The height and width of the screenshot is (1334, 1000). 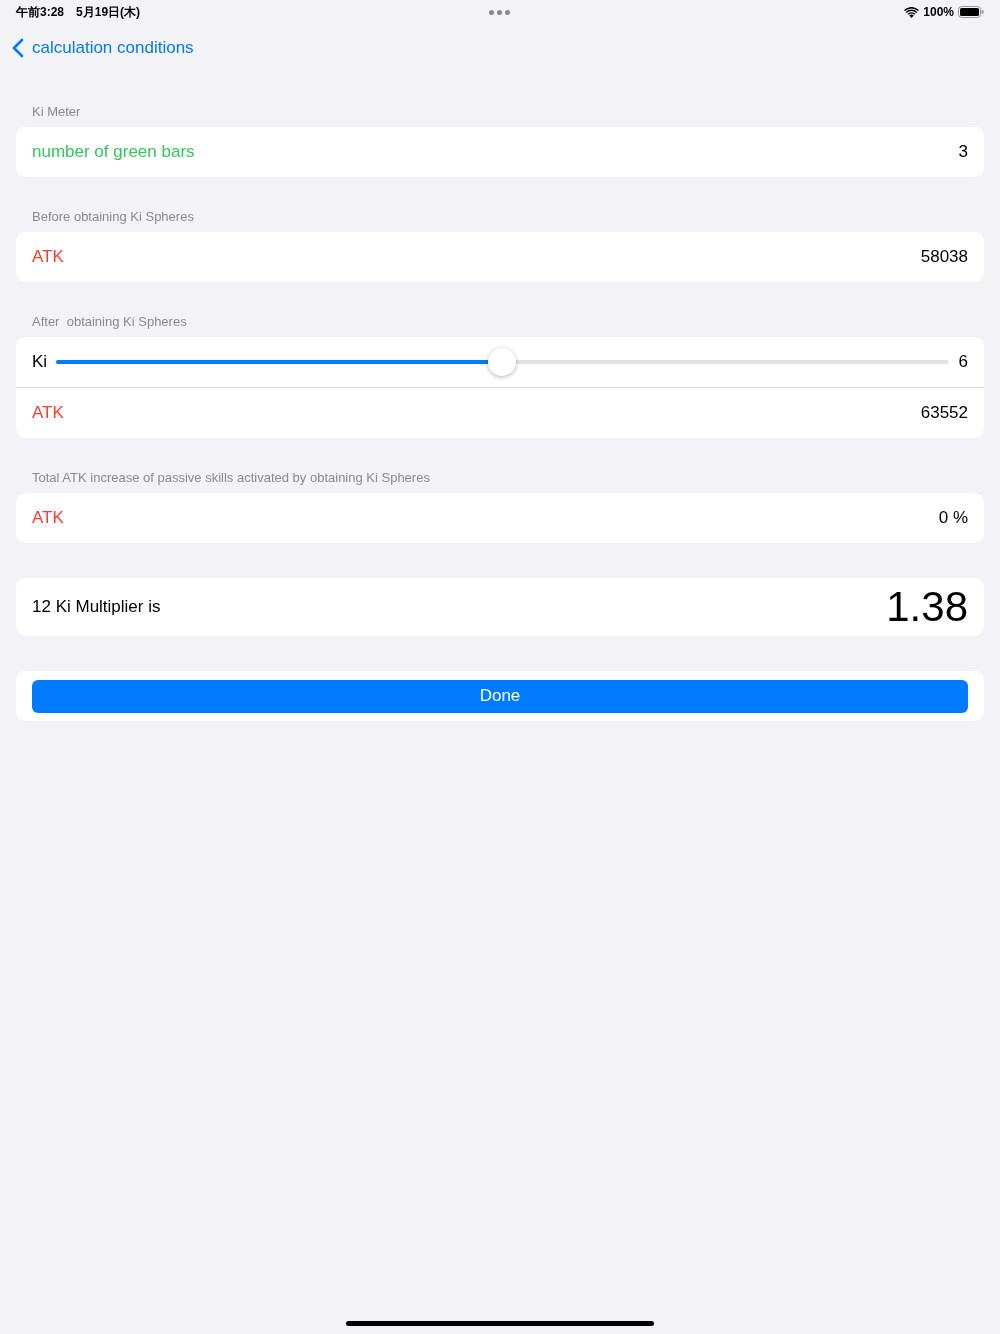 What do you see at coordinates (938, 12) in the screenshot?
I see `battery-percent: 100%` at bounding box center [938, 12].